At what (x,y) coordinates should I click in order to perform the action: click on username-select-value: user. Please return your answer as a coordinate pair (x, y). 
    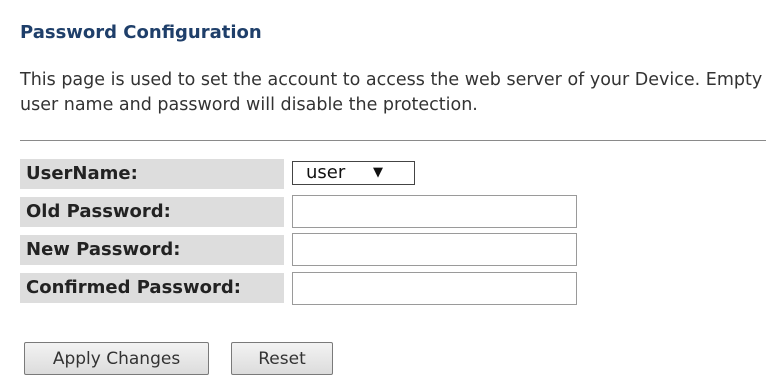
    Looking at the image, I should click on (326, 172).